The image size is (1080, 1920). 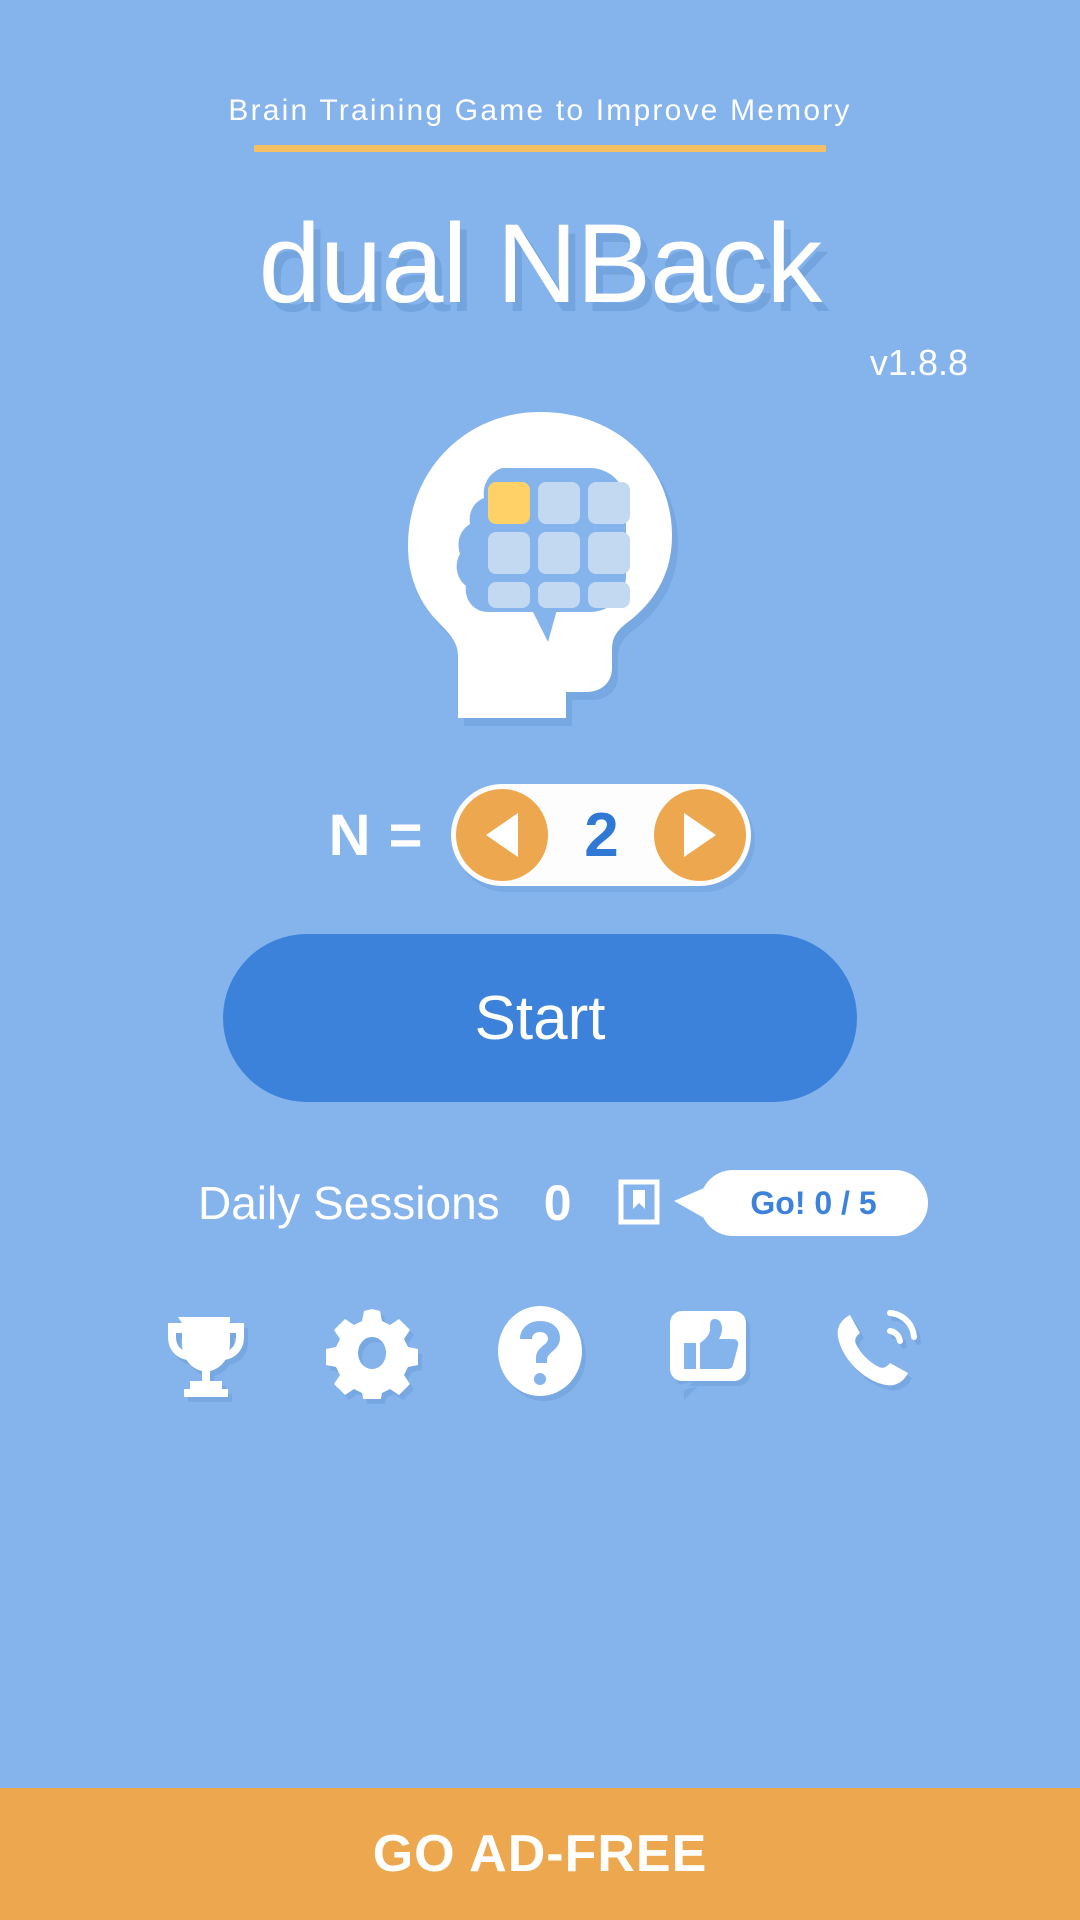 I want to click on thumbs-up-icon, so click(x=708, y=1351).